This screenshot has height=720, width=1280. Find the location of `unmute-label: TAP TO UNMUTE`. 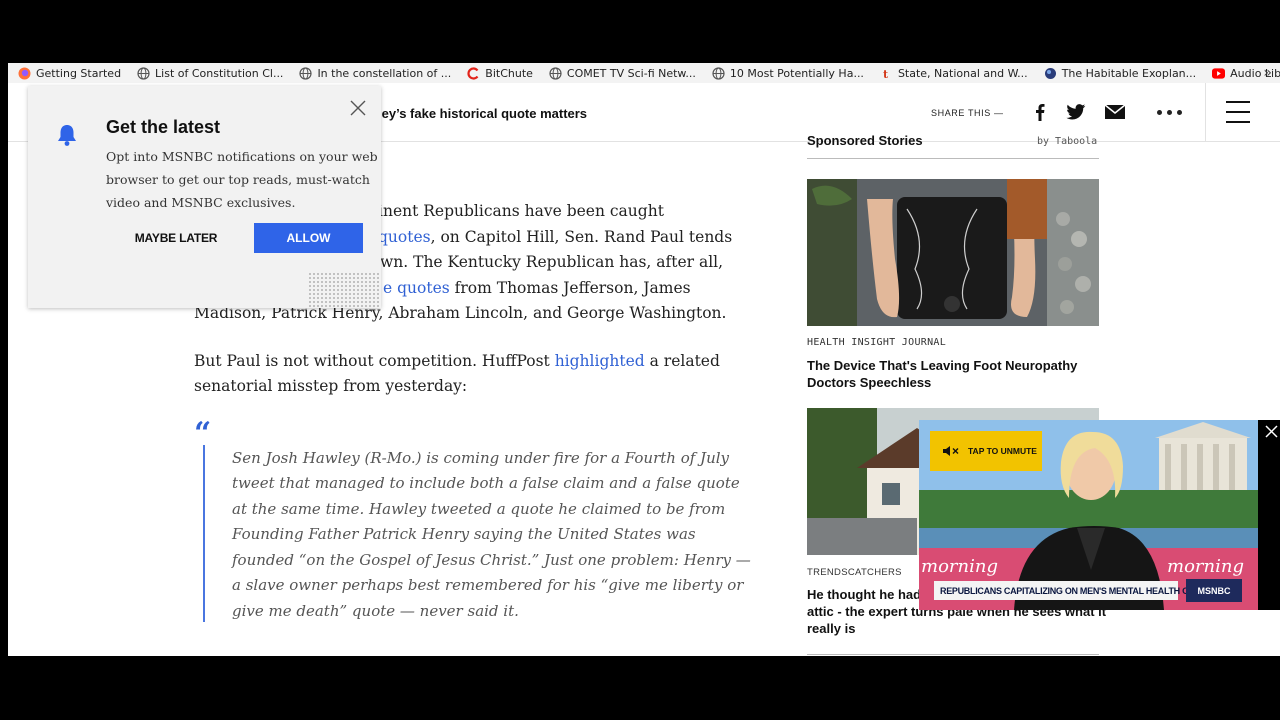

unmute-label: TAP TO UNMUTE is located at coordinates (1002, 451).